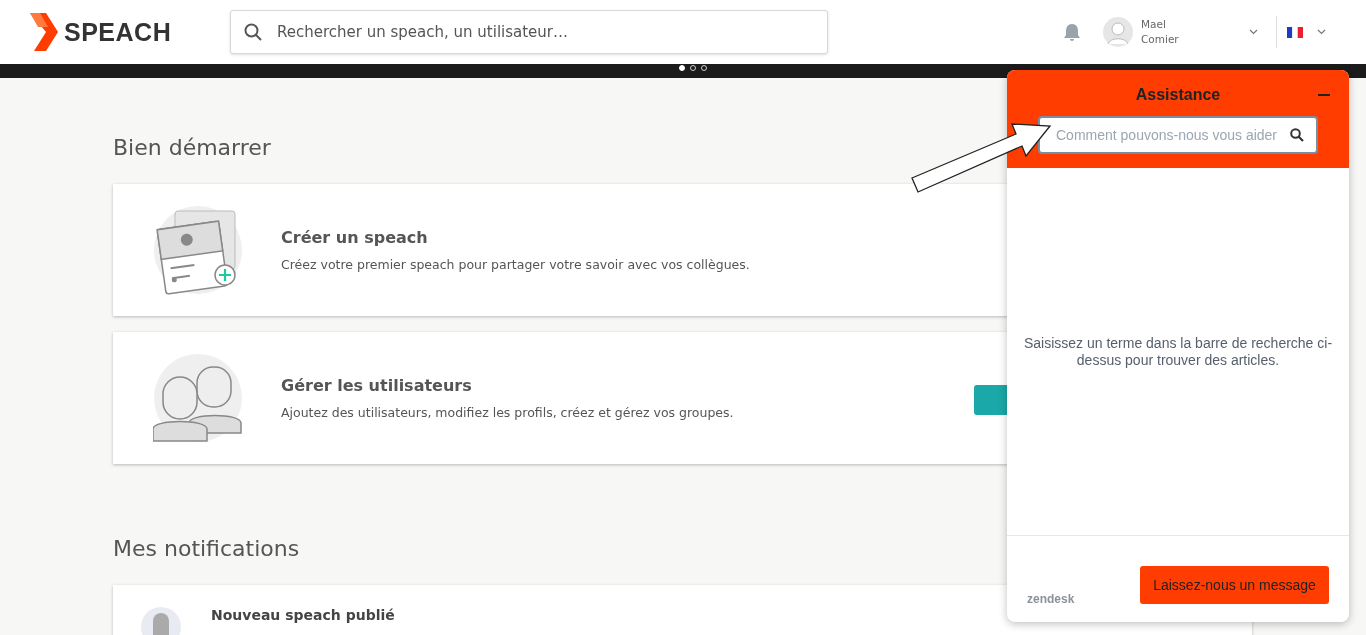  What do you see at coordinates (303, 615) in the screenshot?
I see `notification-title: Nouveau speach publié` at bounding box center [303, 615].